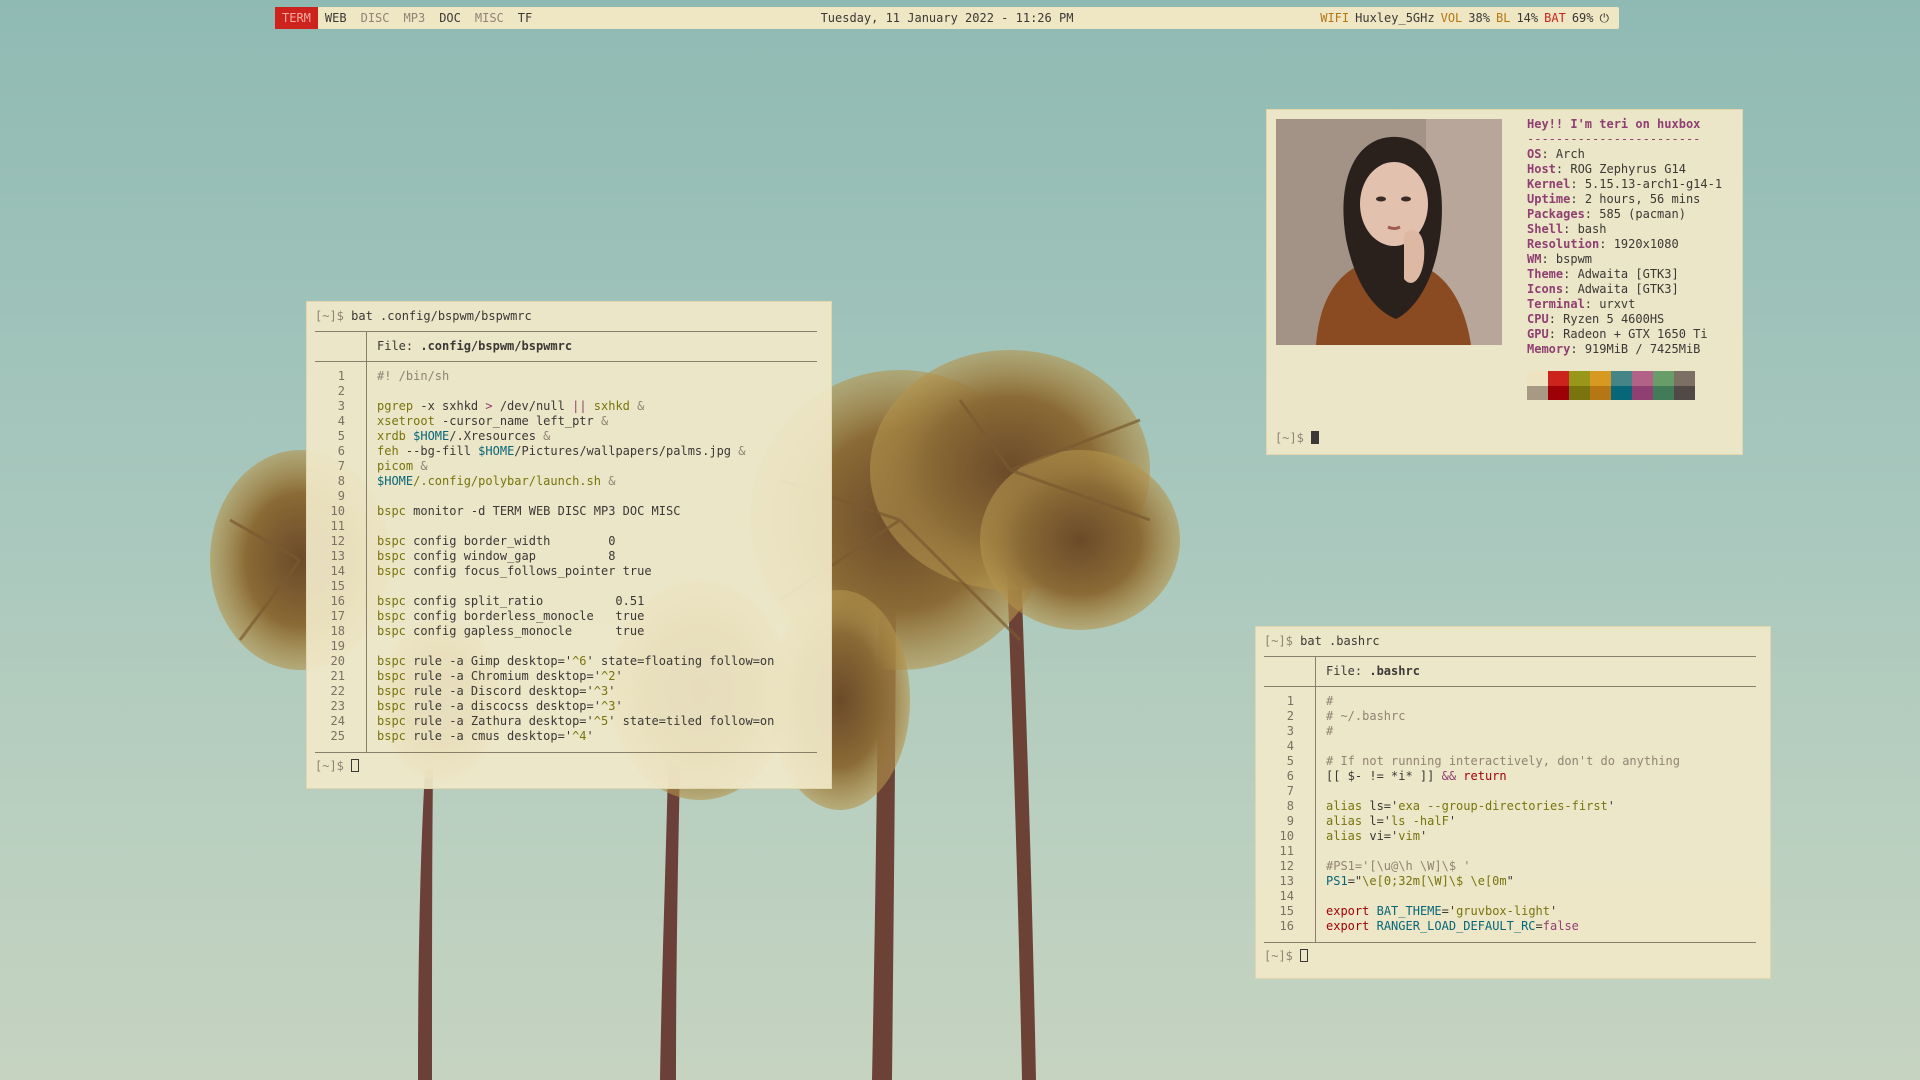 The image size is (1920, 1080). Describe the element at coordinates (1653, 184) in the screenshot. I see `info-value: 5.15.13-arch1-g14-1` at that location.